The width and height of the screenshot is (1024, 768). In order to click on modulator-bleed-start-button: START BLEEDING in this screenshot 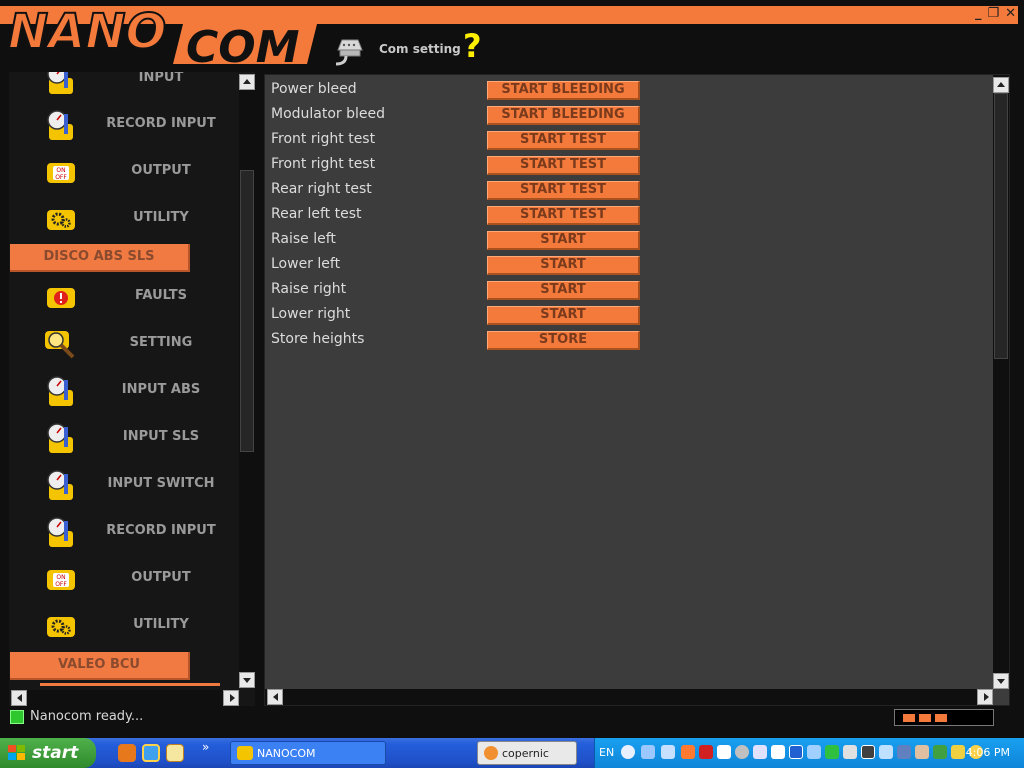, I will do `click(563, 115)`.